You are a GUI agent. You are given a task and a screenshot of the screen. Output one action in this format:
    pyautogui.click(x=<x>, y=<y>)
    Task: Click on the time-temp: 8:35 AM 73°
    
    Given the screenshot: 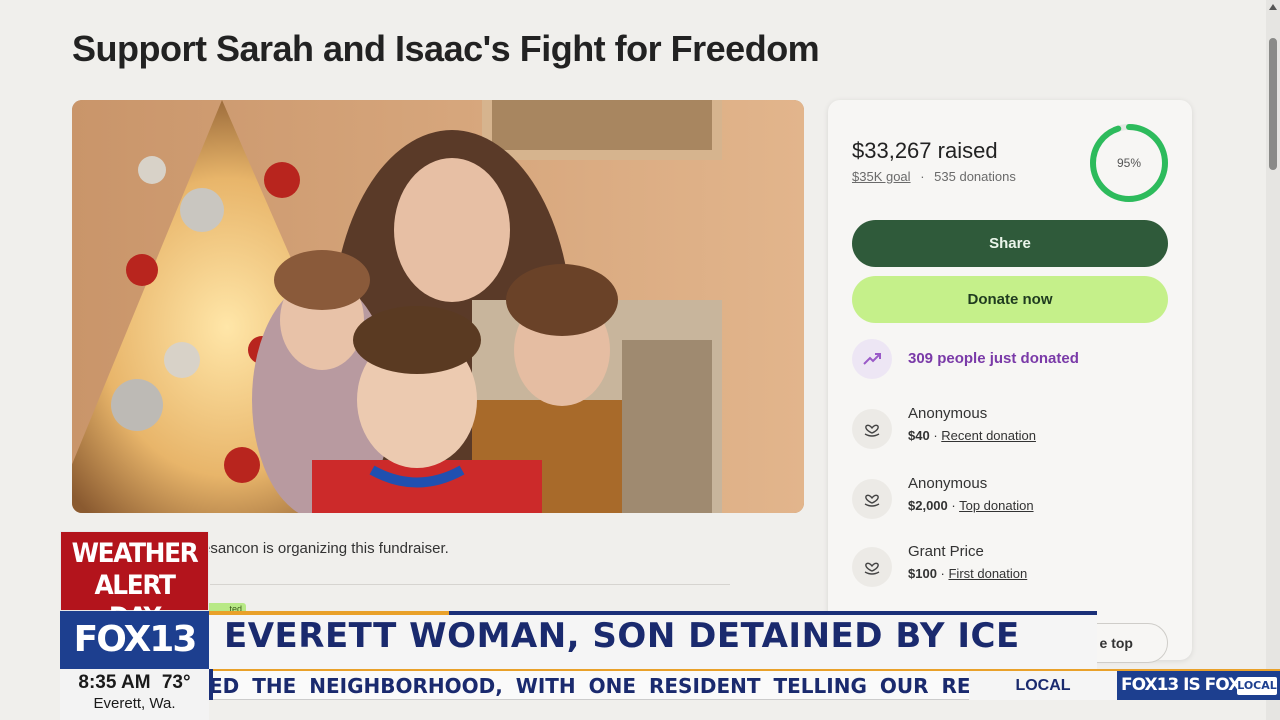 What is the action you would take?
    pyautogui.click(x=134, y=683)
    